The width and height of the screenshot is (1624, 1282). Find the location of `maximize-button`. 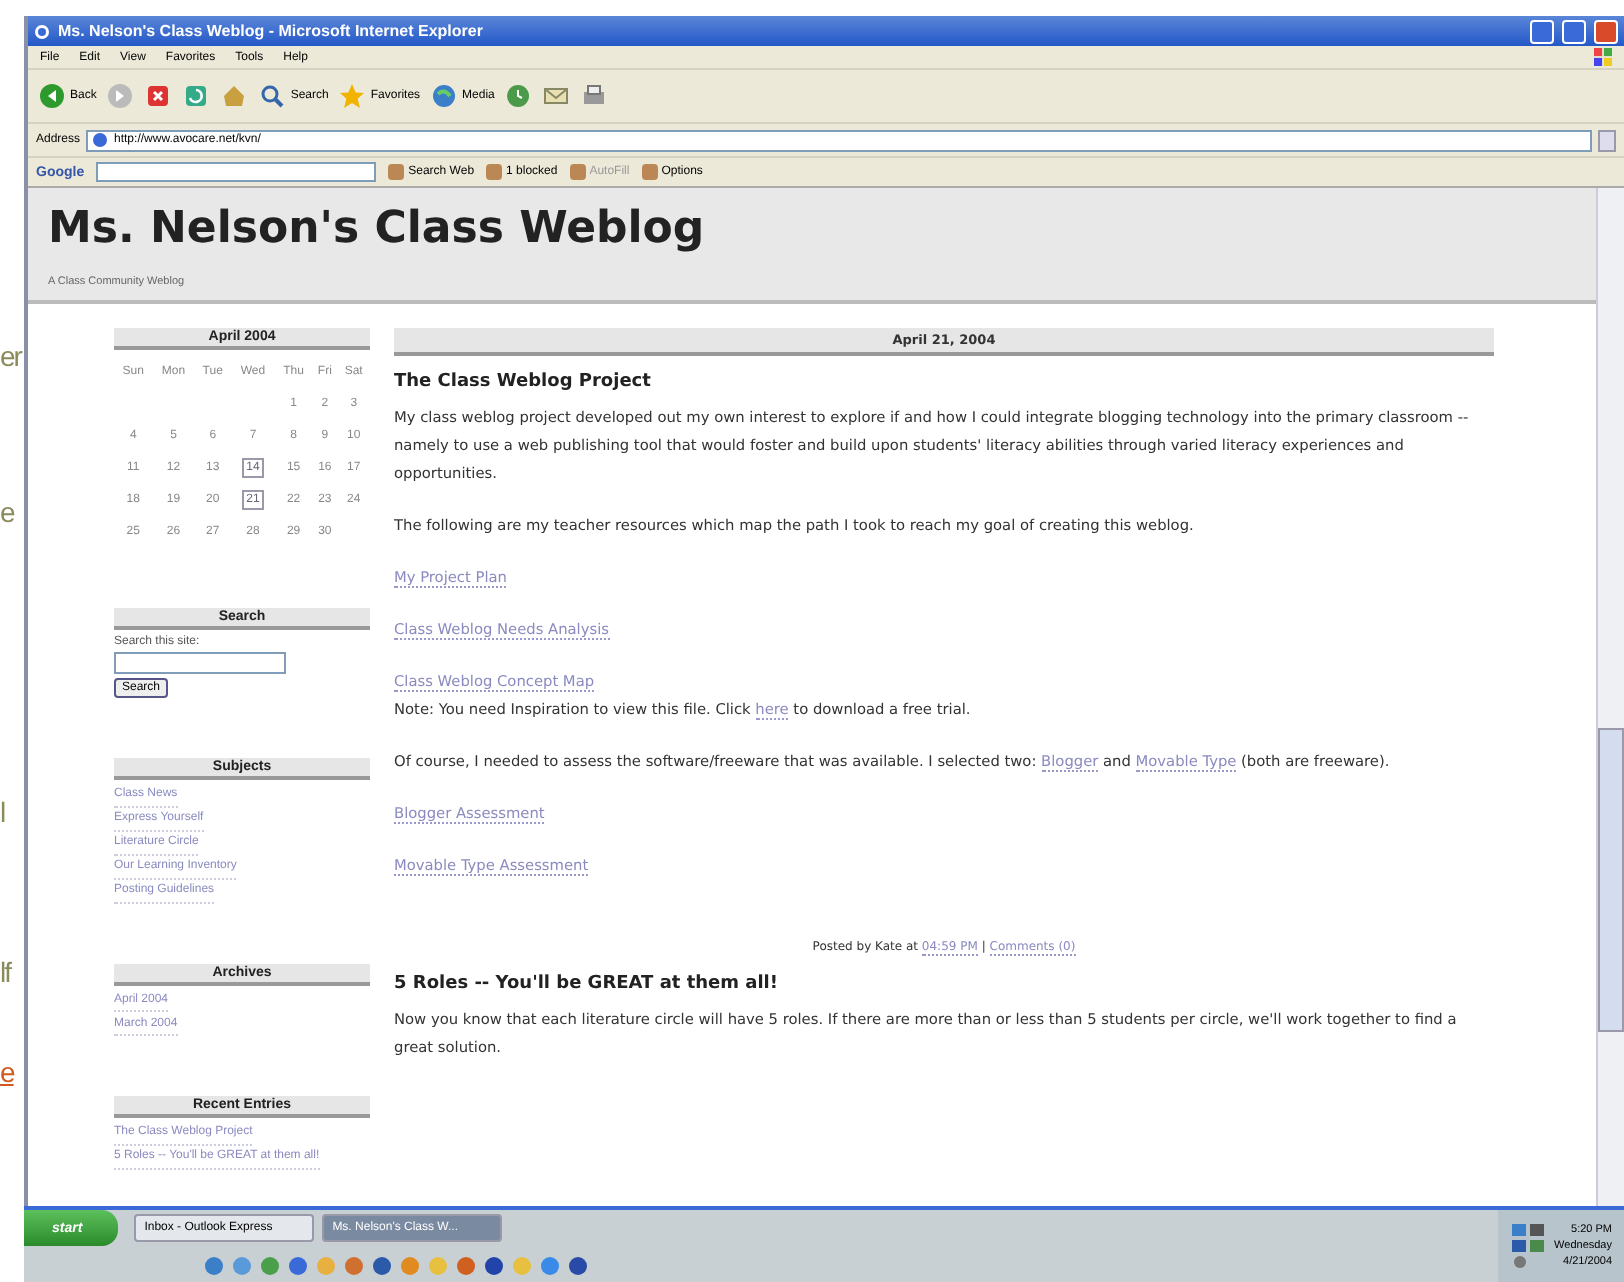

maximize-button is located at coordinates (1574, 31).